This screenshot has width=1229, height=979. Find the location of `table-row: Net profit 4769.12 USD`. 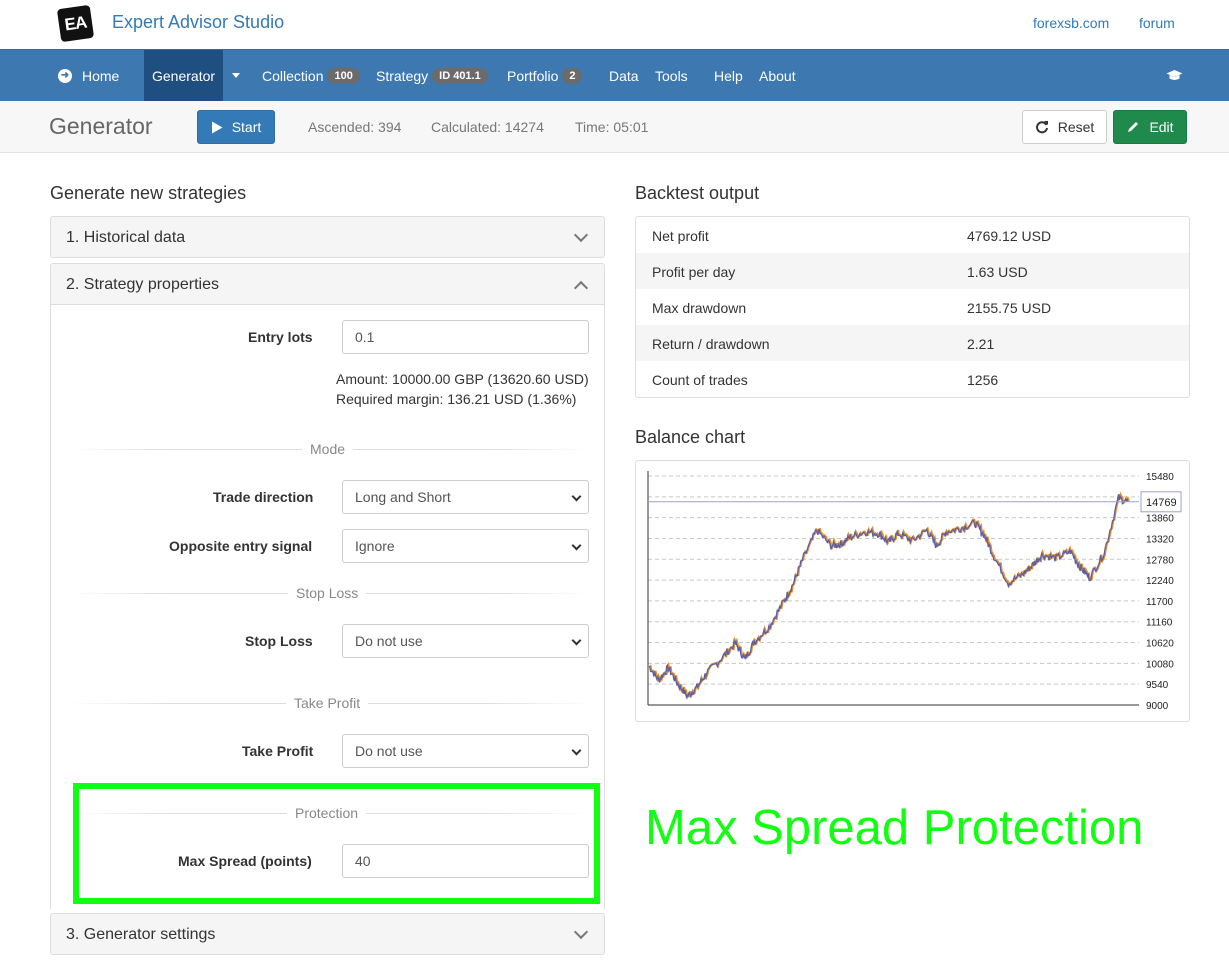

table-row: Net profit 4769.12 USD is located at coordinates (912, 235).